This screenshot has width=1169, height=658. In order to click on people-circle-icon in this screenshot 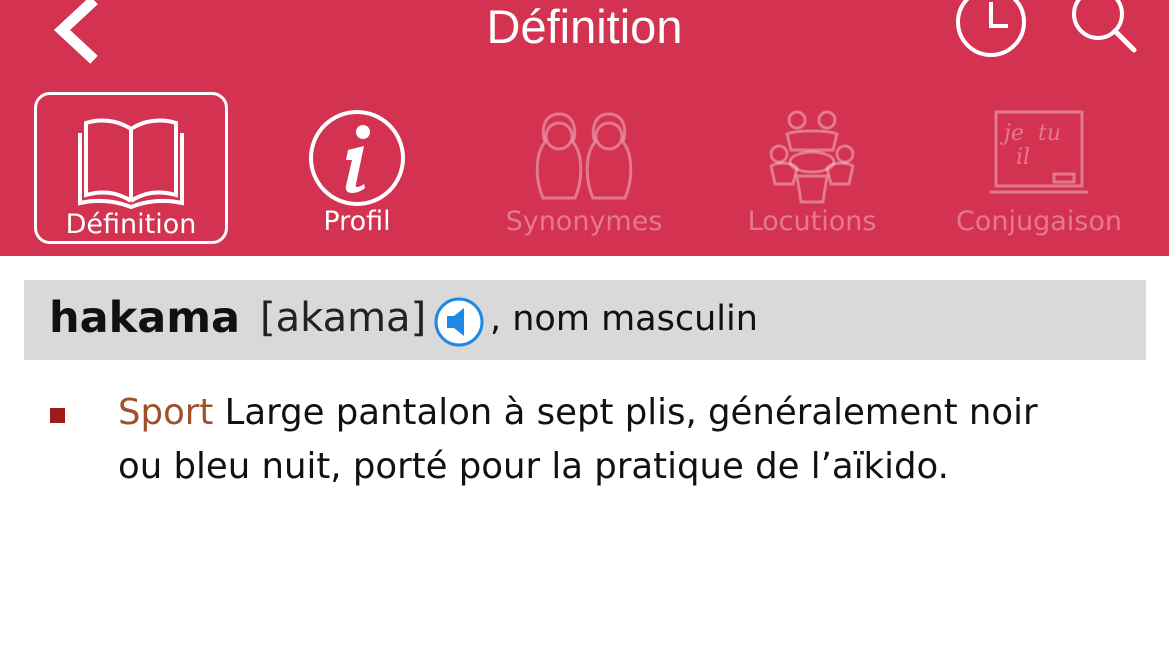, I will do `click(812, 157)`.